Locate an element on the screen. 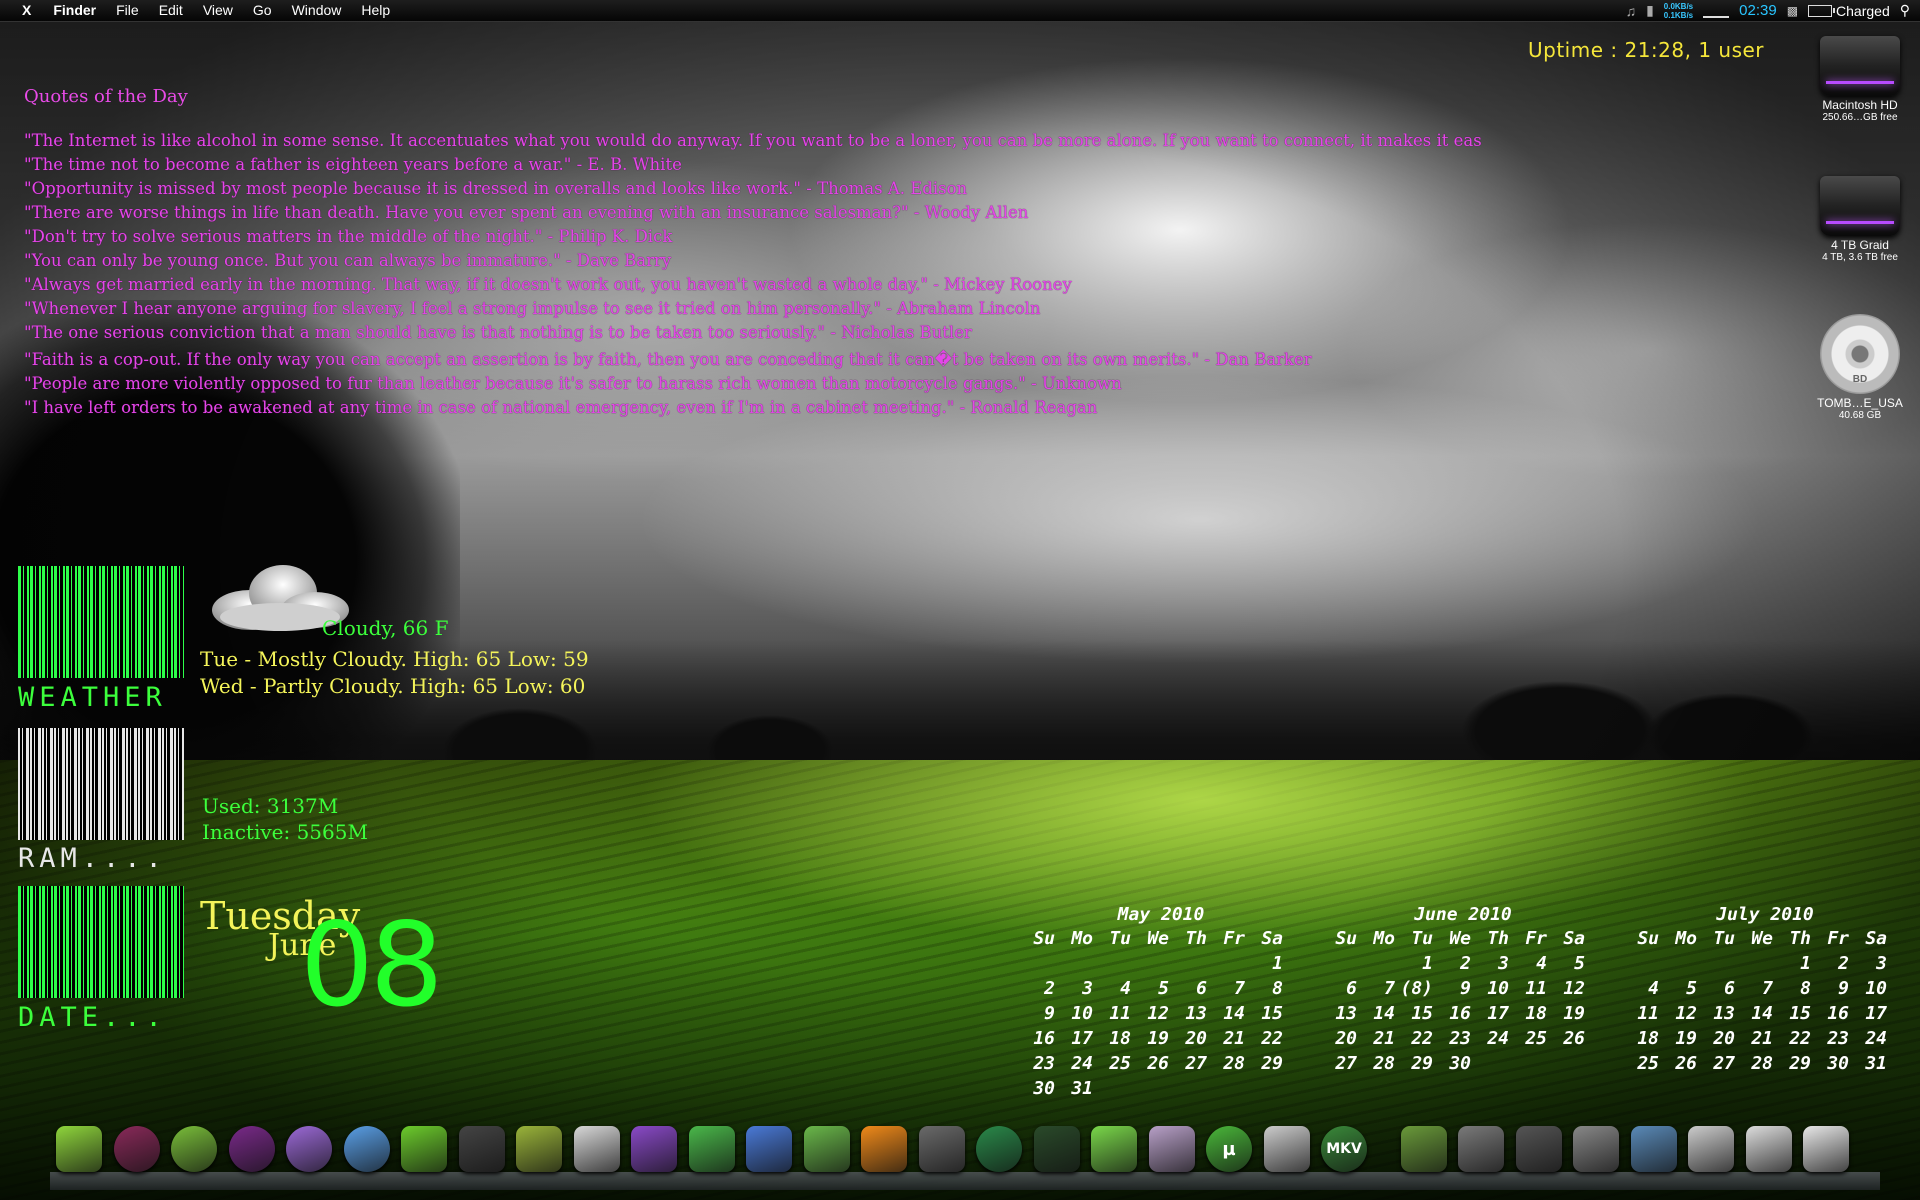 This screenshot has width=1920, height=1200. photos-icon is located at coordinates (1653, 1149).